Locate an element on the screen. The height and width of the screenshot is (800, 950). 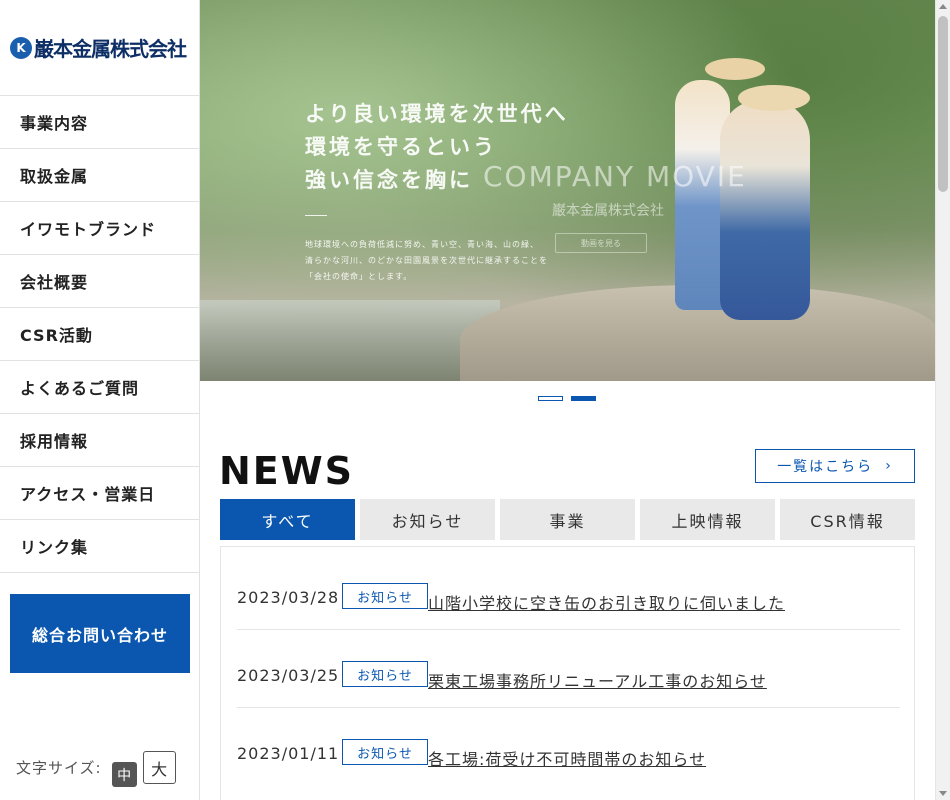
nav-item-brand: イワモトブランド is located at coordinates (99, 228).